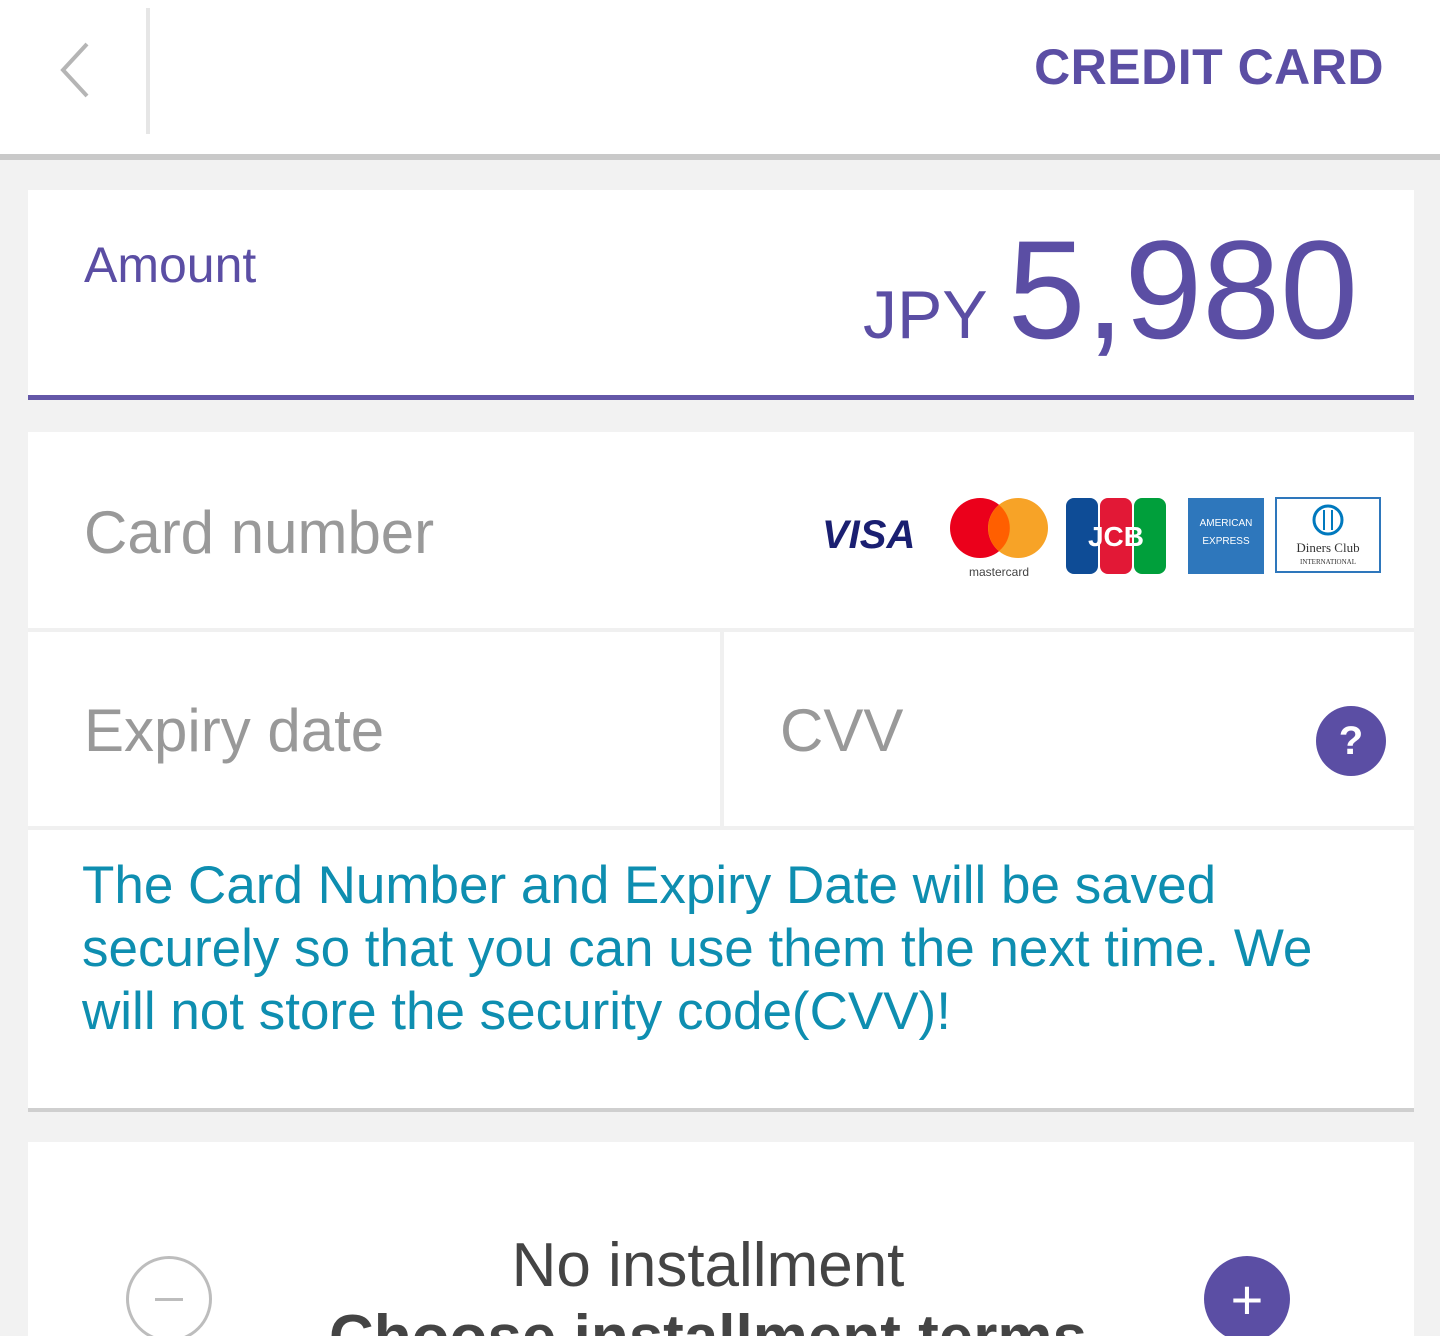 The image size is (1440, 1336). I want to click on amount-label: Amount, so click(170, 265).